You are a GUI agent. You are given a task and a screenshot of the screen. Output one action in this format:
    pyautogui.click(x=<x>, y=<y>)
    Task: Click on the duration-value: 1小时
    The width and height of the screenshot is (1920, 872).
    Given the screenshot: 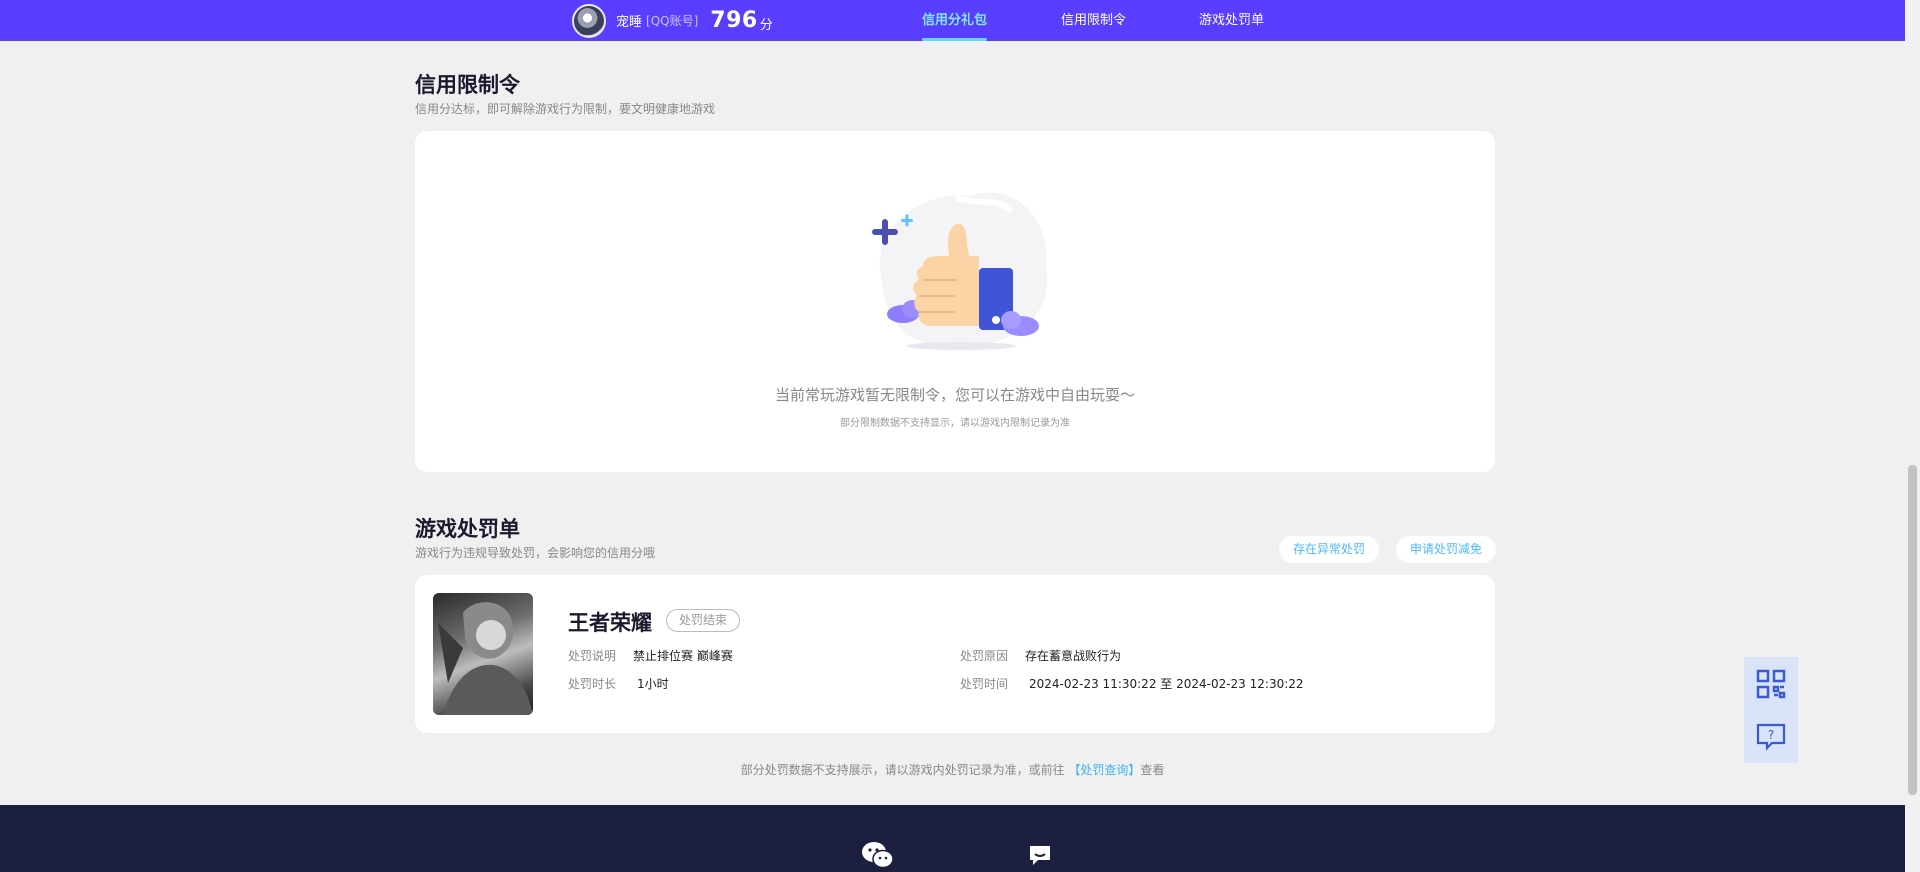 What is the action you would take?
    pyautogui.click(x=653, y=684)
    